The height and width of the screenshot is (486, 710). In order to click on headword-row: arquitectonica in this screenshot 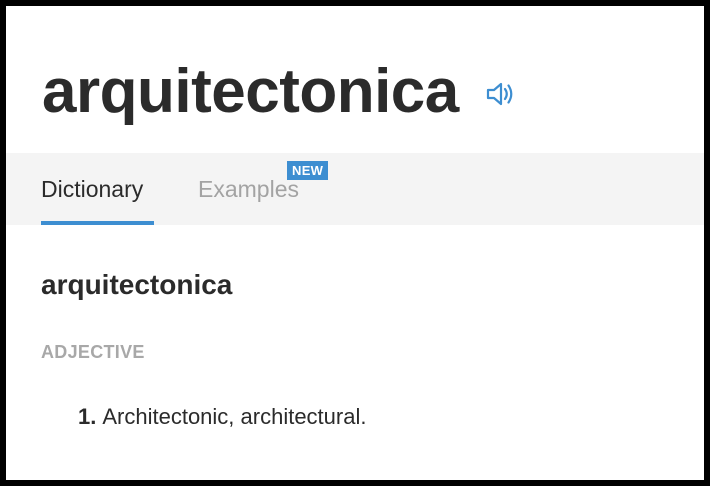, I will do `click(279, 92)`.